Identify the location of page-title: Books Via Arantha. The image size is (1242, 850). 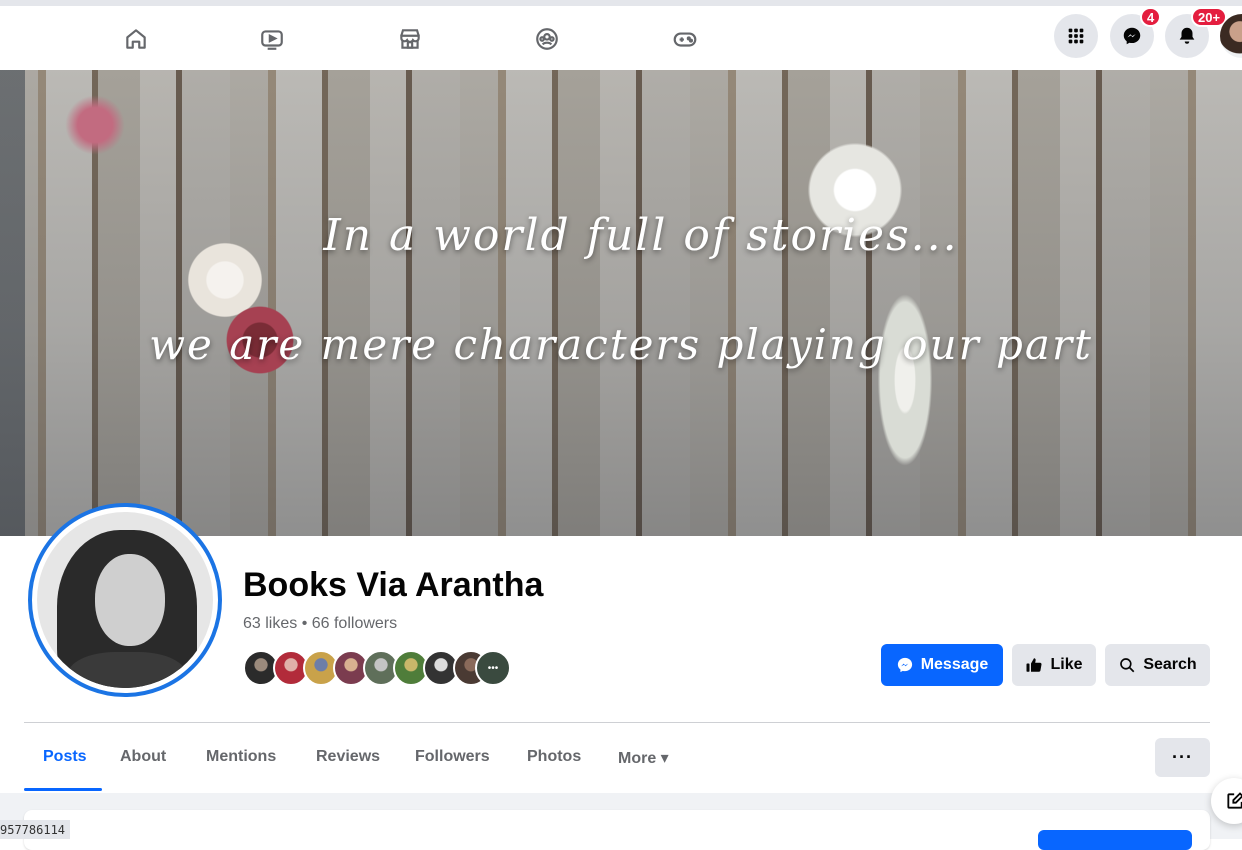
(393, 585).